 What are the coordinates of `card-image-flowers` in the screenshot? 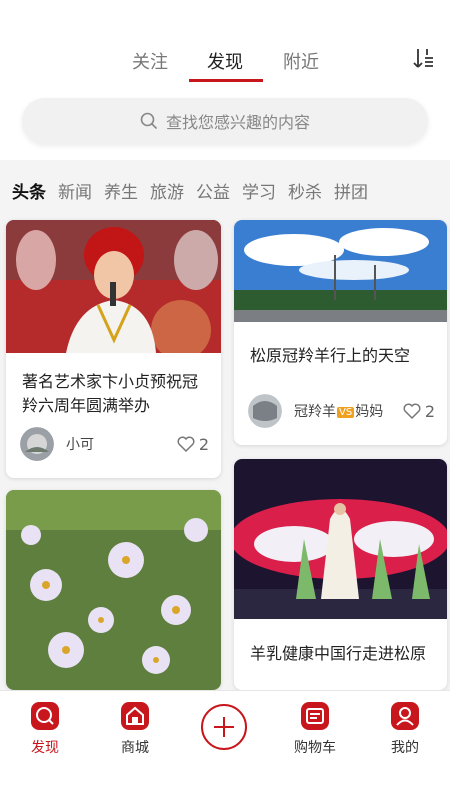 It's located at (113, 590).